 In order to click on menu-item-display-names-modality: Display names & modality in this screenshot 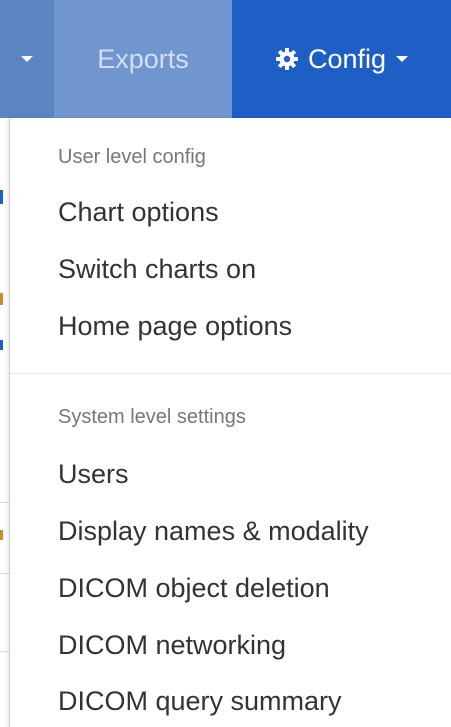, I will do `click(213, 531)`.